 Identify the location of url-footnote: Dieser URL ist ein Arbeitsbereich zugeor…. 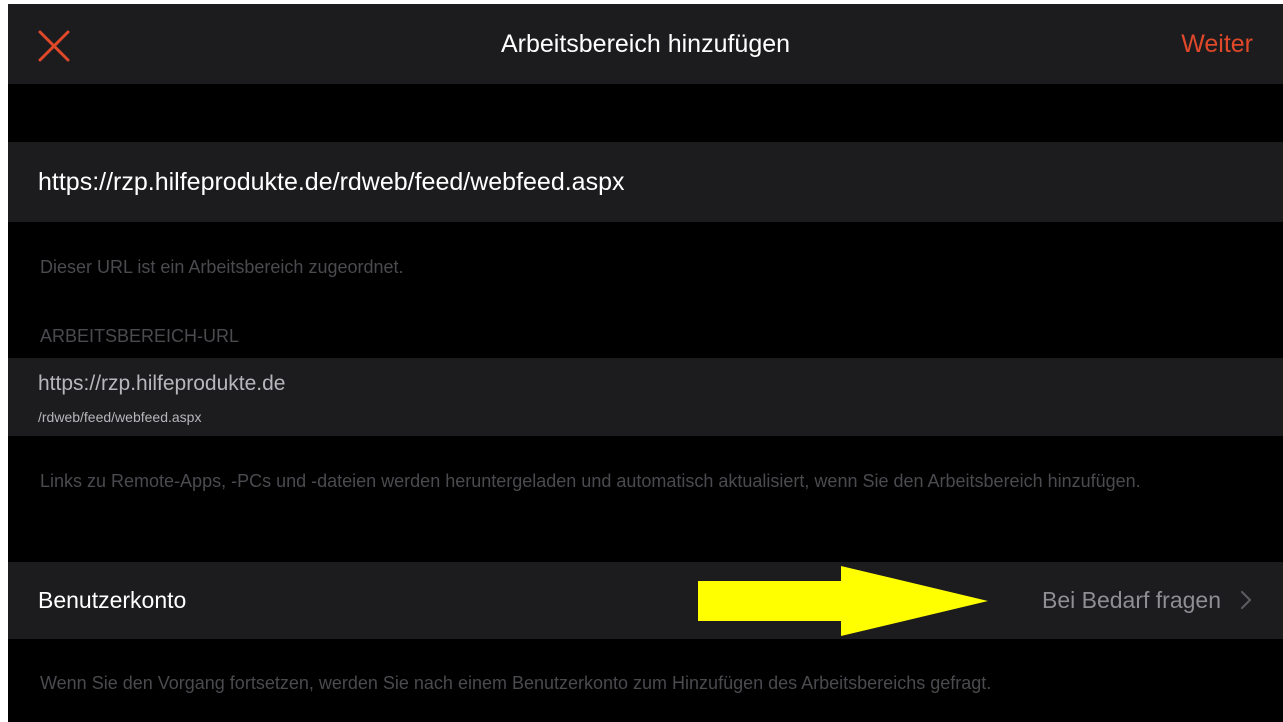
(222, 267).